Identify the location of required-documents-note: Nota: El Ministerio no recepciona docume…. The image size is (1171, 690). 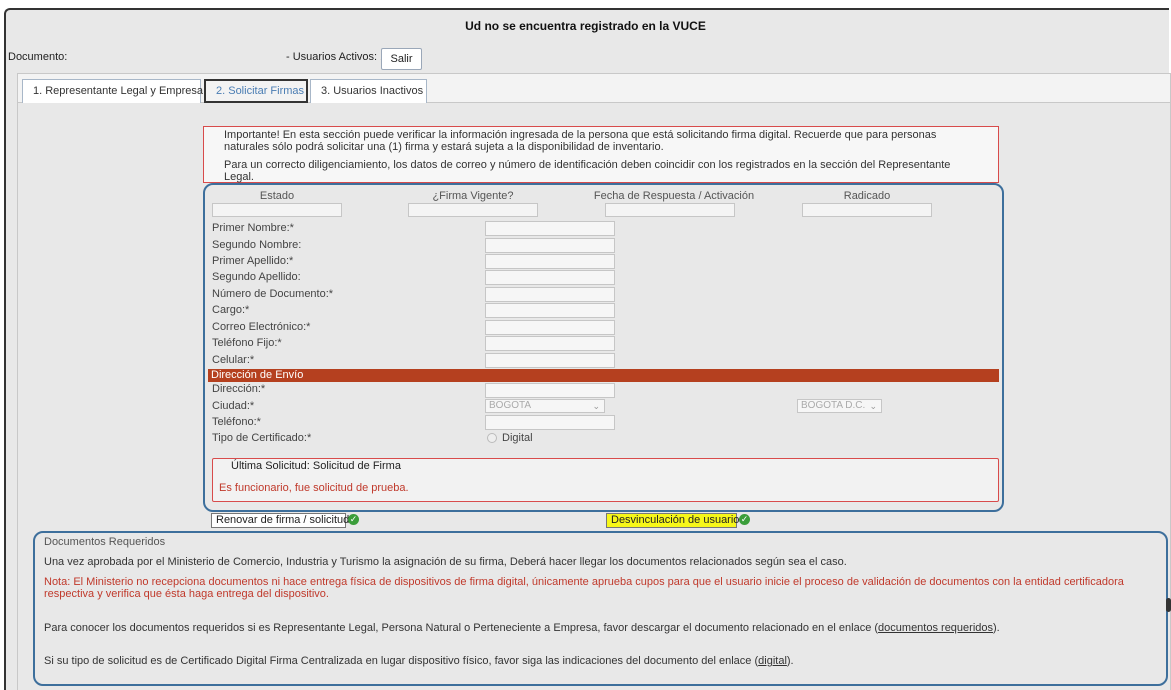
(584, 588).